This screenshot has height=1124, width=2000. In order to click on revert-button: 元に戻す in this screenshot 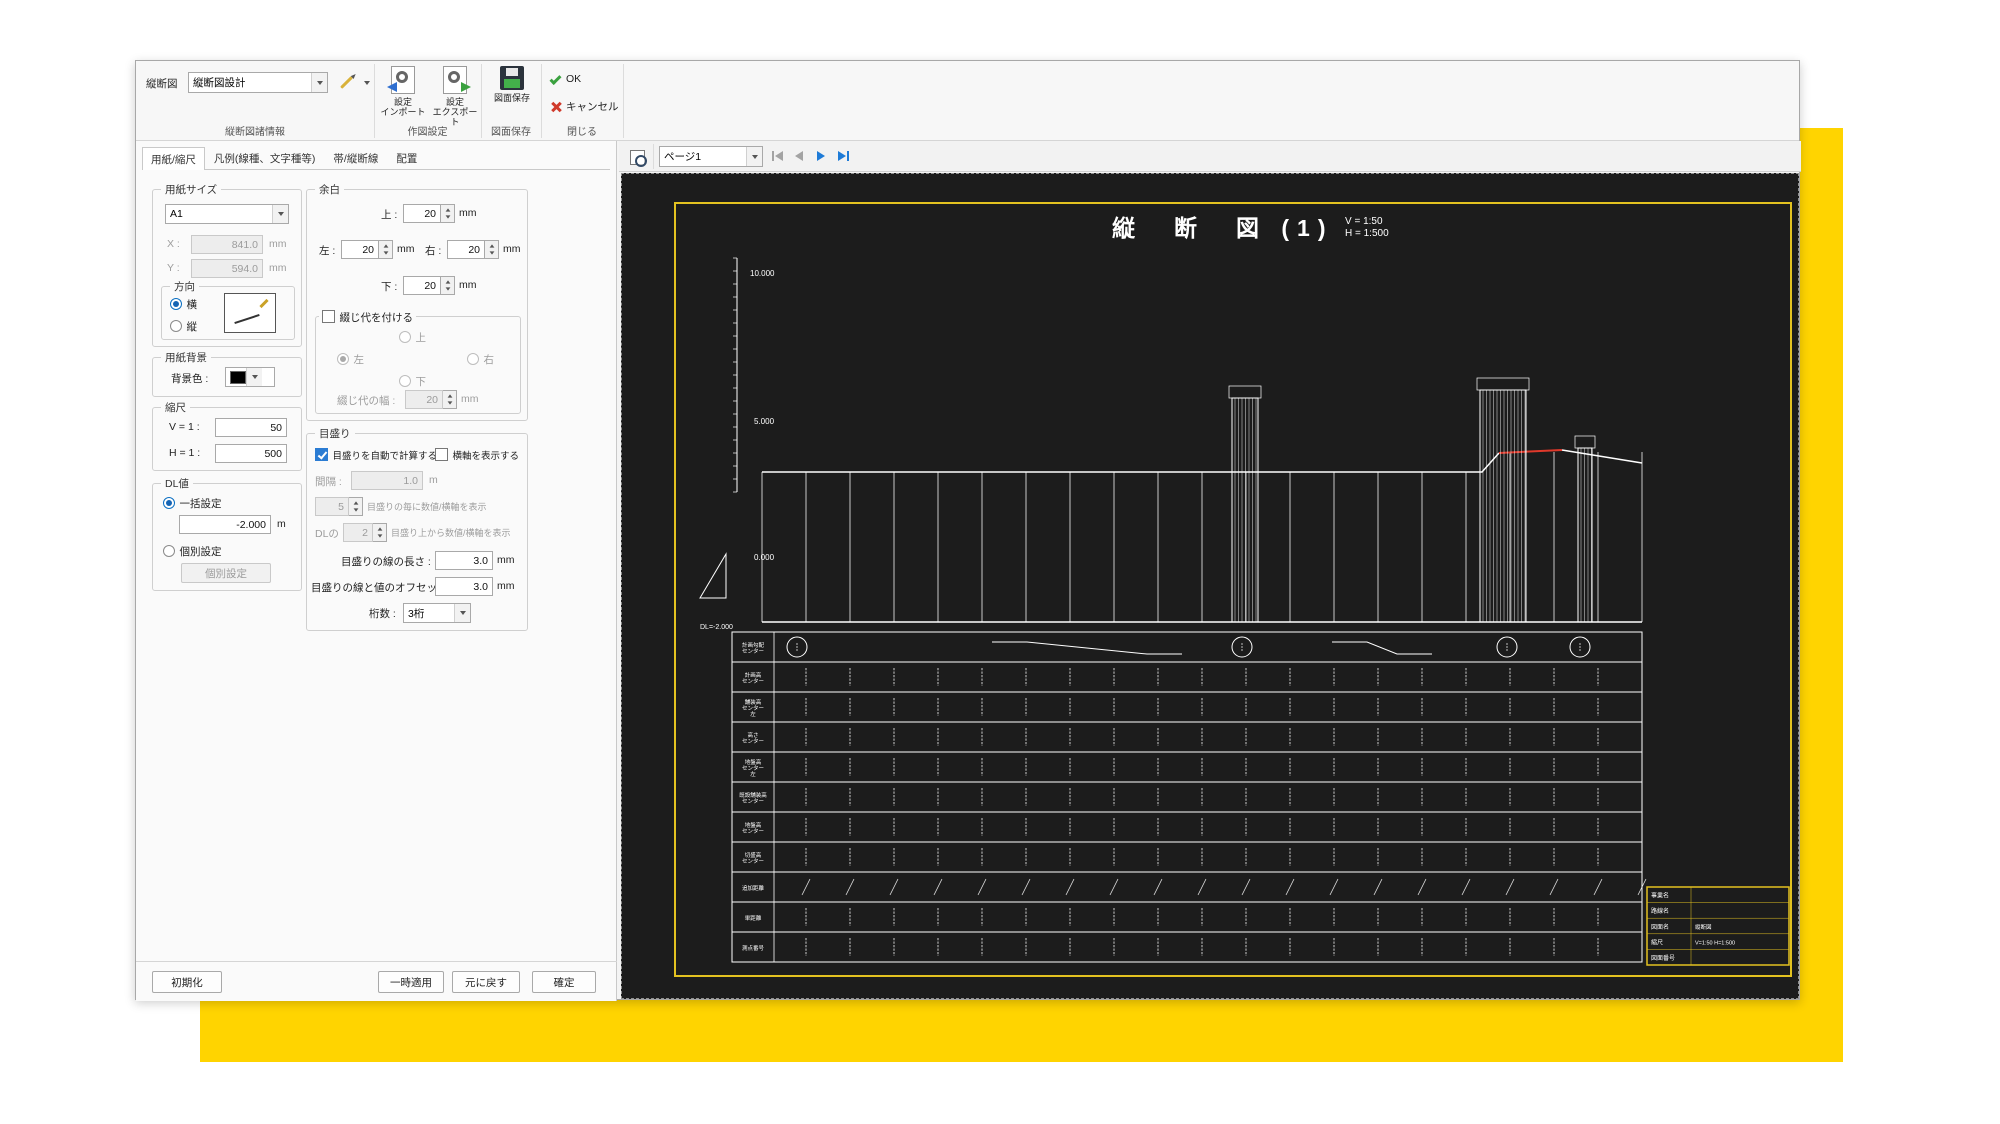, I will do `click(486, 982)`.